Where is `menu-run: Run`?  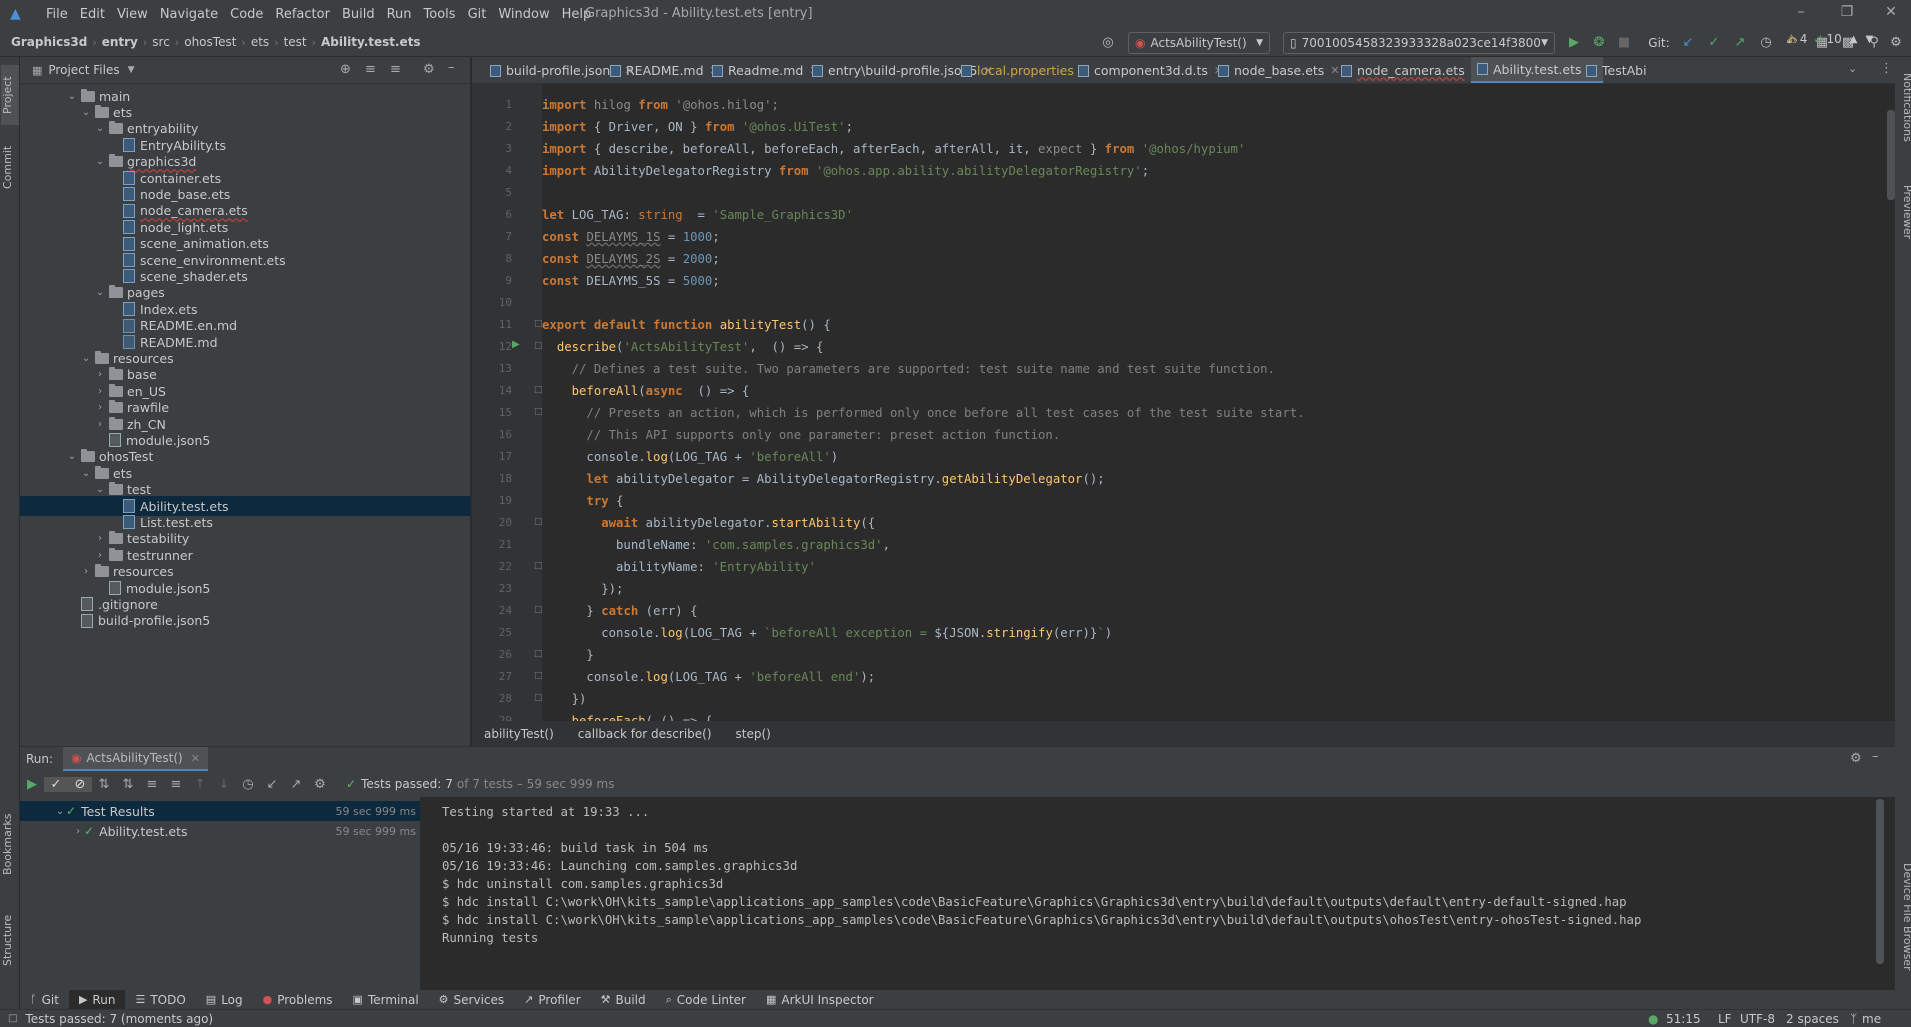 menu-run: Run is located at coordinates (399, 14).